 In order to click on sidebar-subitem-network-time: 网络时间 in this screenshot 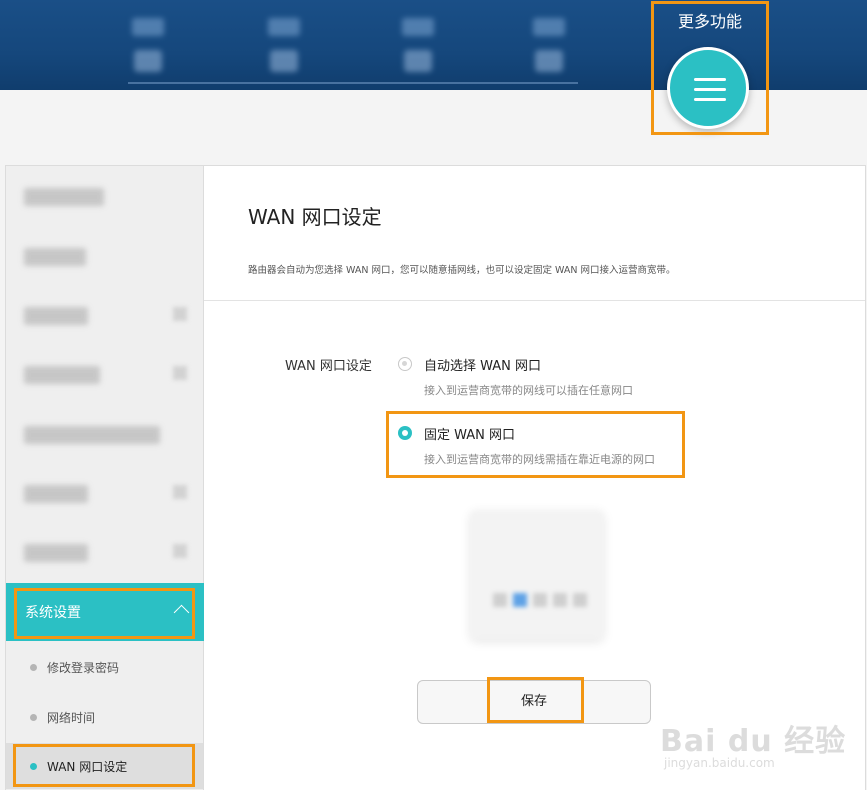, I will do `click(104, 717)`.